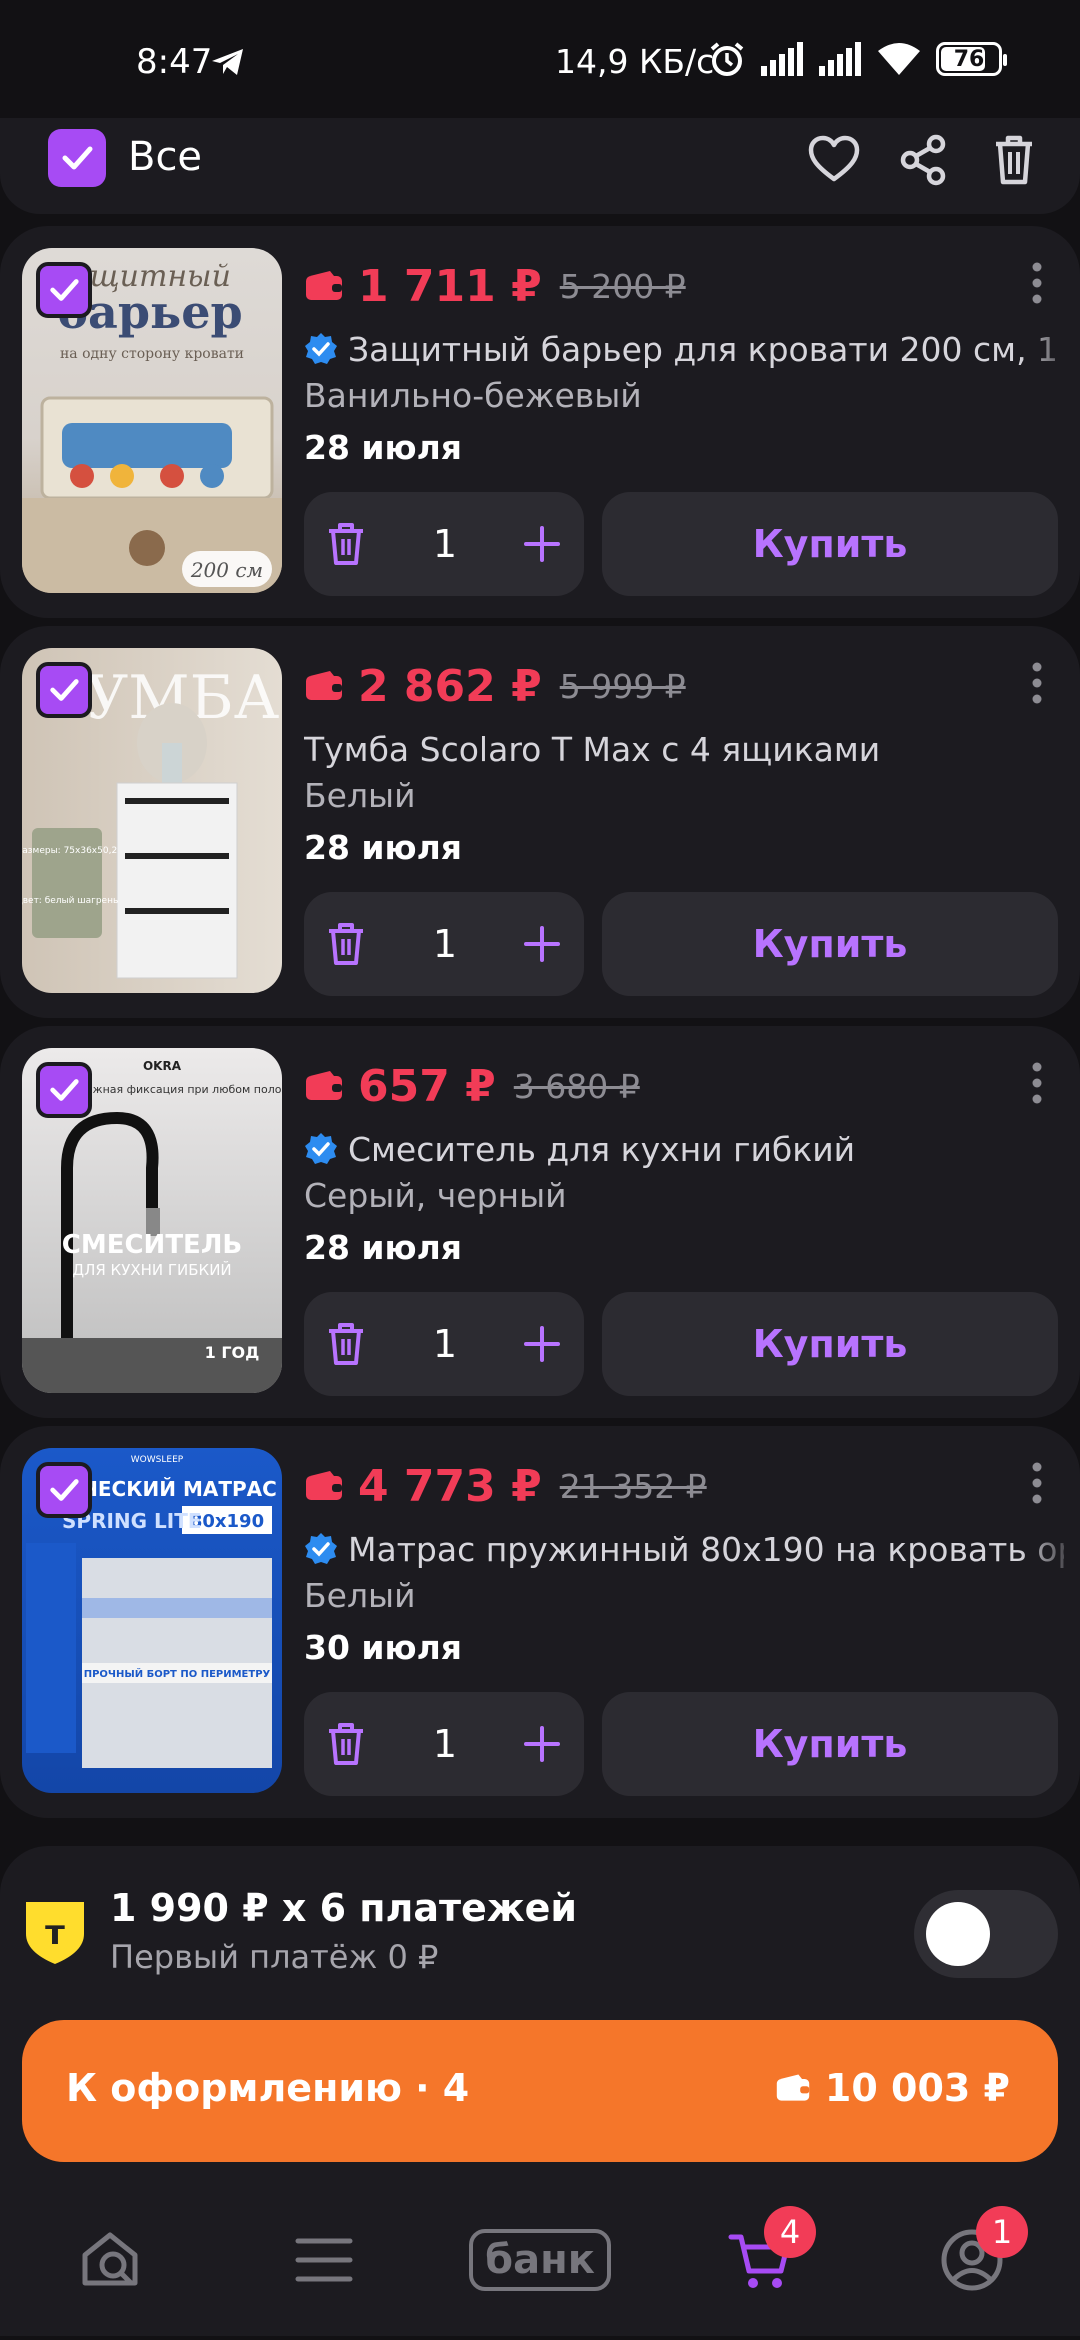 The width and height of the screenshot is (1080, 2340). I want to click on status-time: 8:47, so click(174, 62).